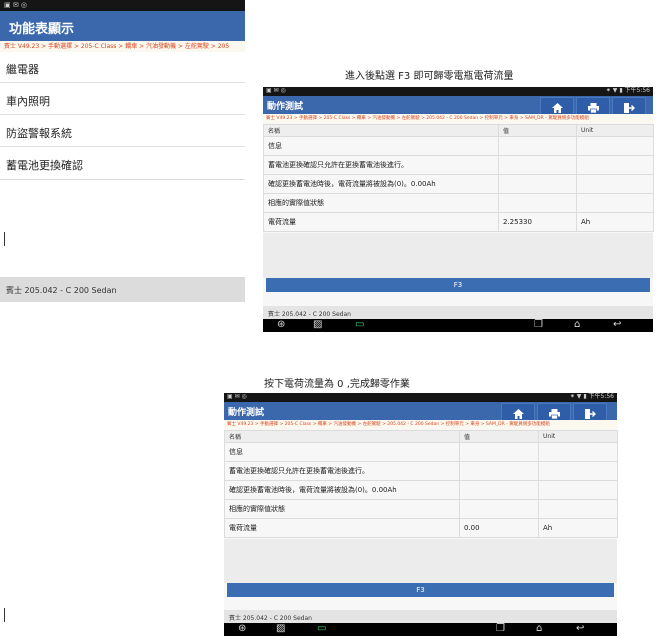 This screenshot has height=638, width=663. Describe the element at coordinates (421, 528) in the screenshot. I see `table-row: 電荷流量 0.00 Ah` at that location.